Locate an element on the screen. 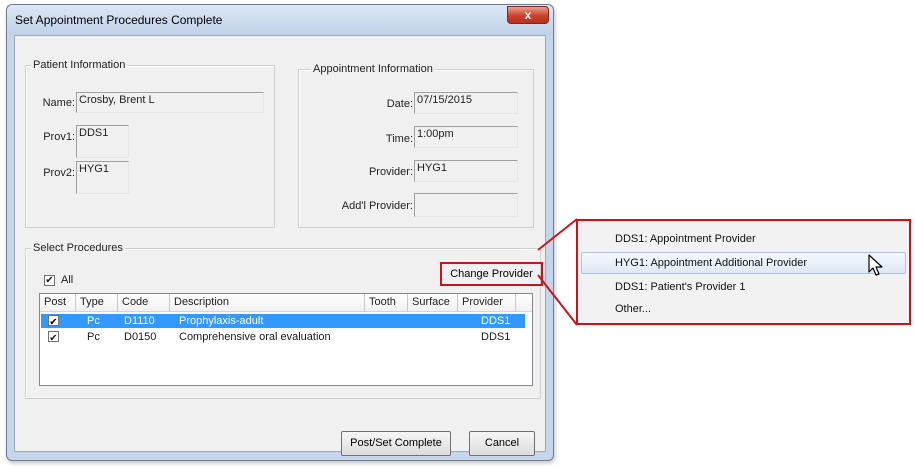 This screenshot has width=915, height=467. column-type: Type is located at coordinates (97, 303).